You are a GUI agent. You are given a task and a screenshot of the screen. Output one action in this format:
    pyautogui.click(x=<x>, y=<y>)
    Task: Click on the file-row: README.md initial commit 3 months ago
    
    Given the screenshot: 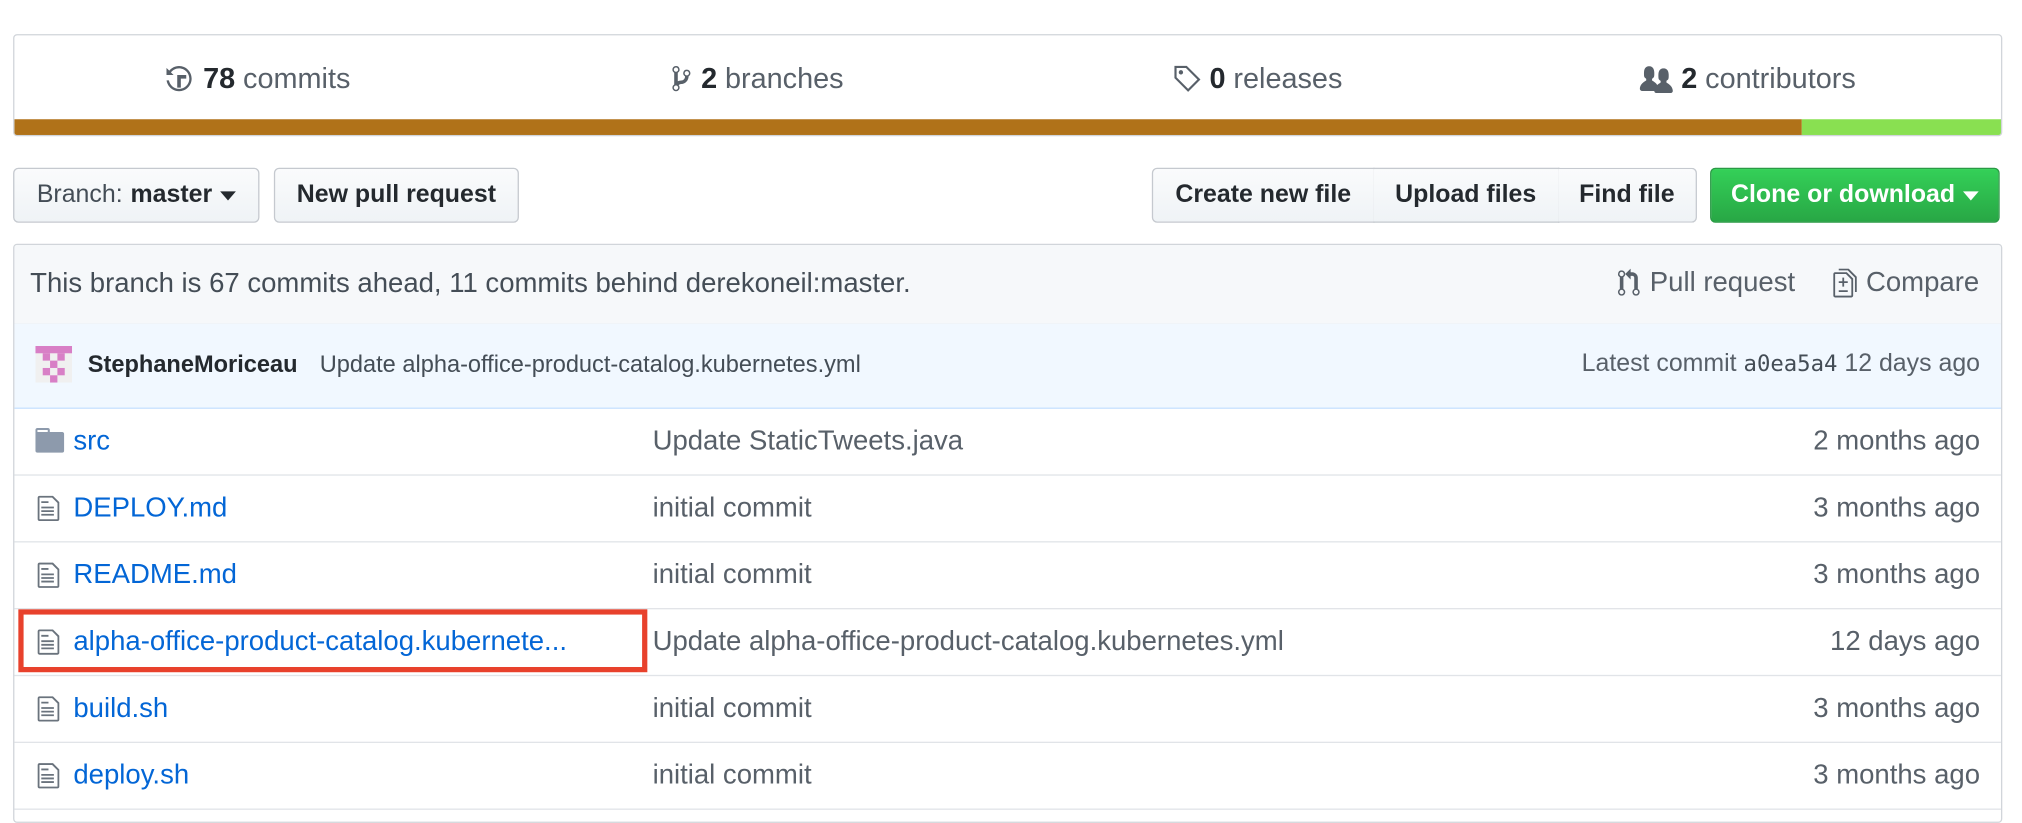 What is the action you would take?
    pyautogui.click(x=1007, y=576)
    